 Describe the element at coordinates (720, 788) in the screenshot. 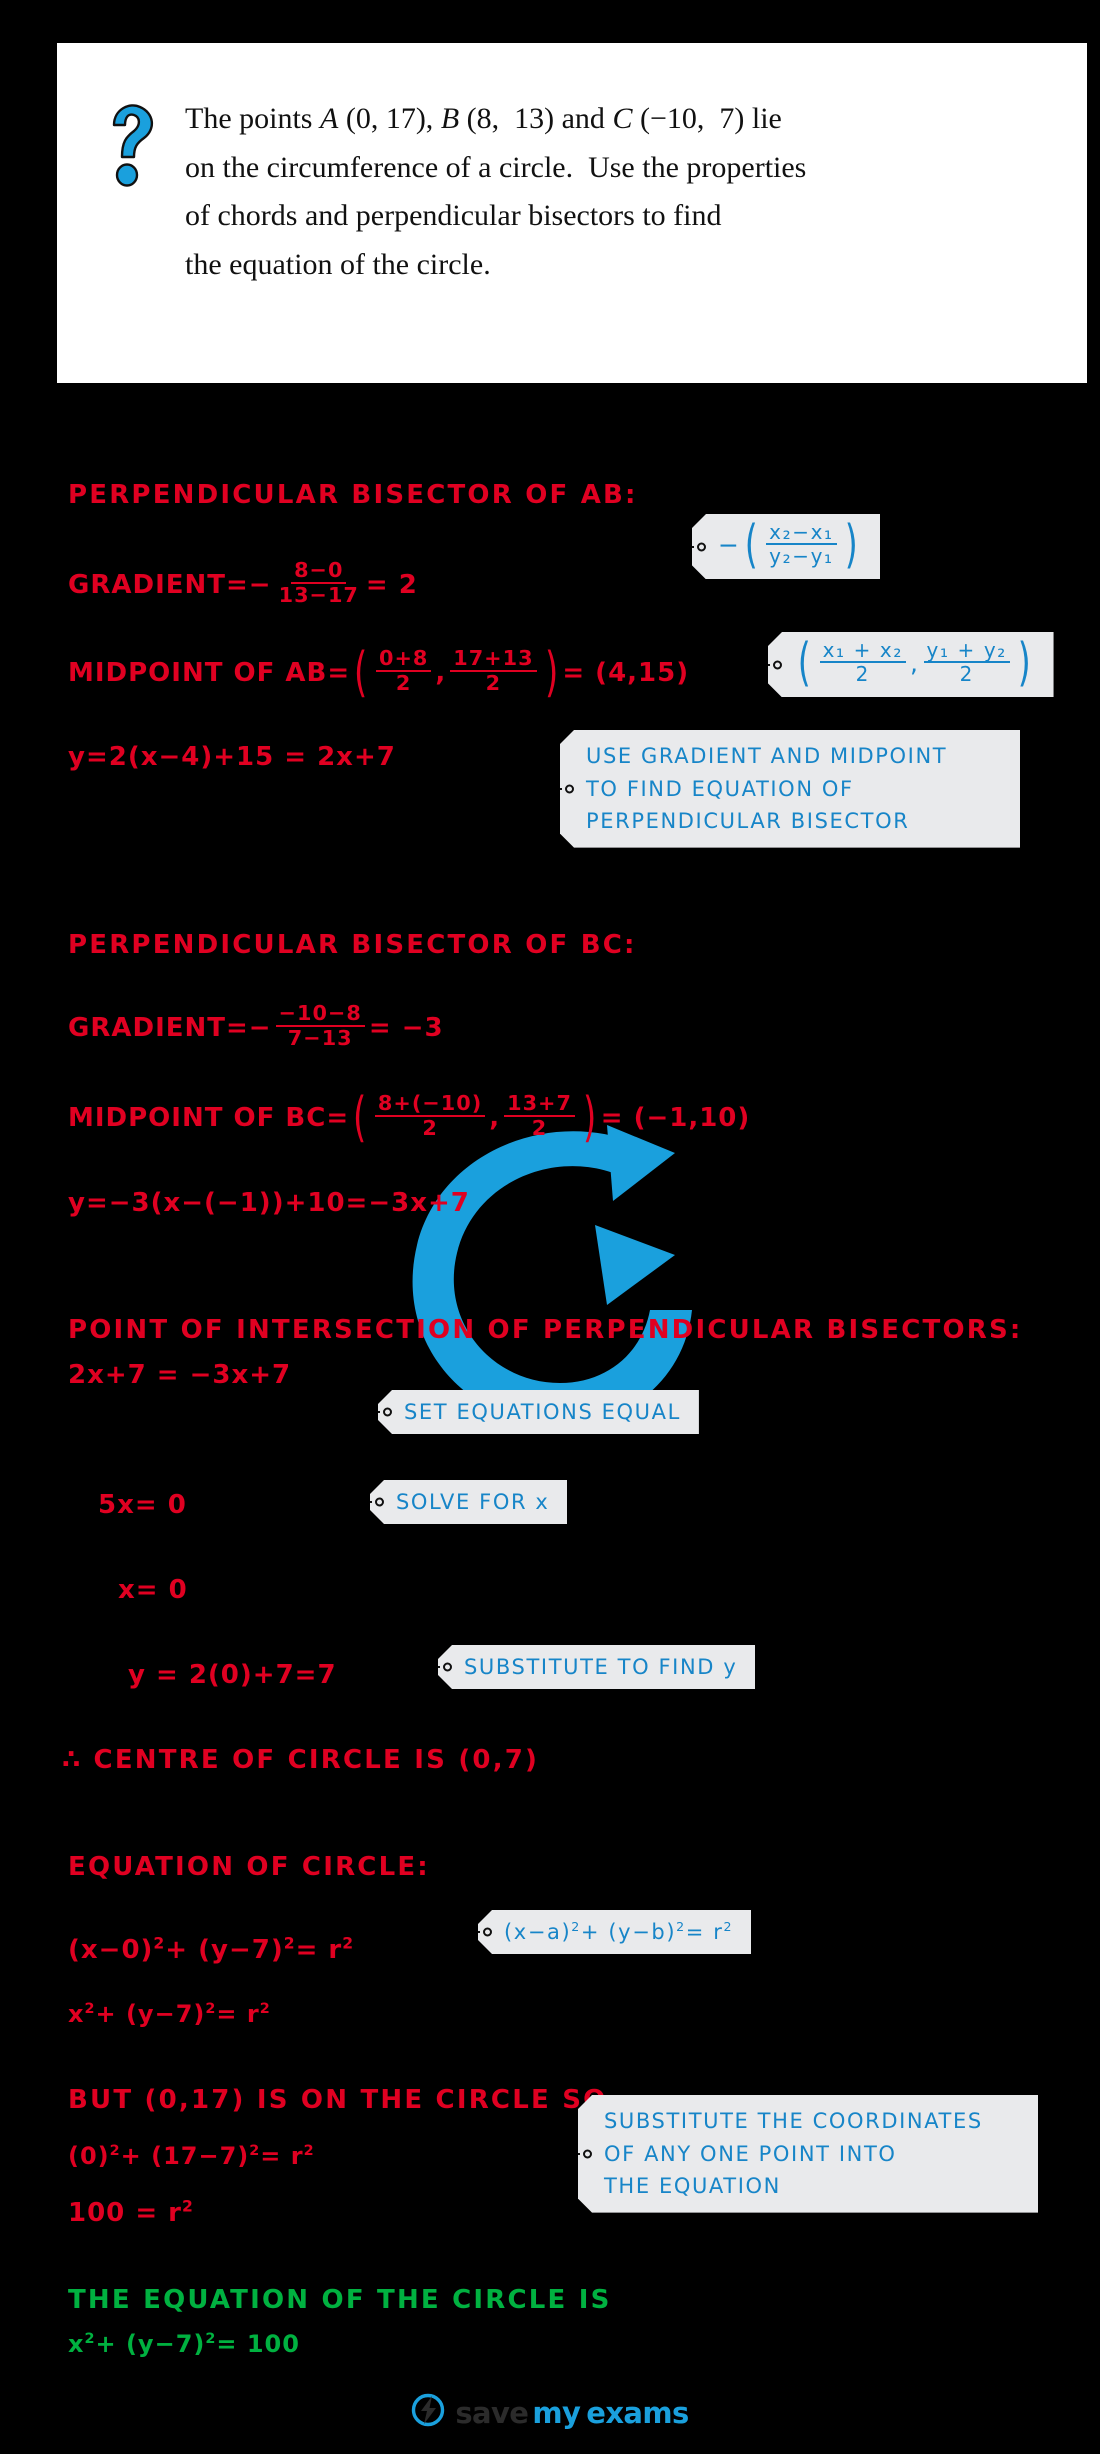

I see `callout-line-2: TO FIND EQUATION OF` at that location.